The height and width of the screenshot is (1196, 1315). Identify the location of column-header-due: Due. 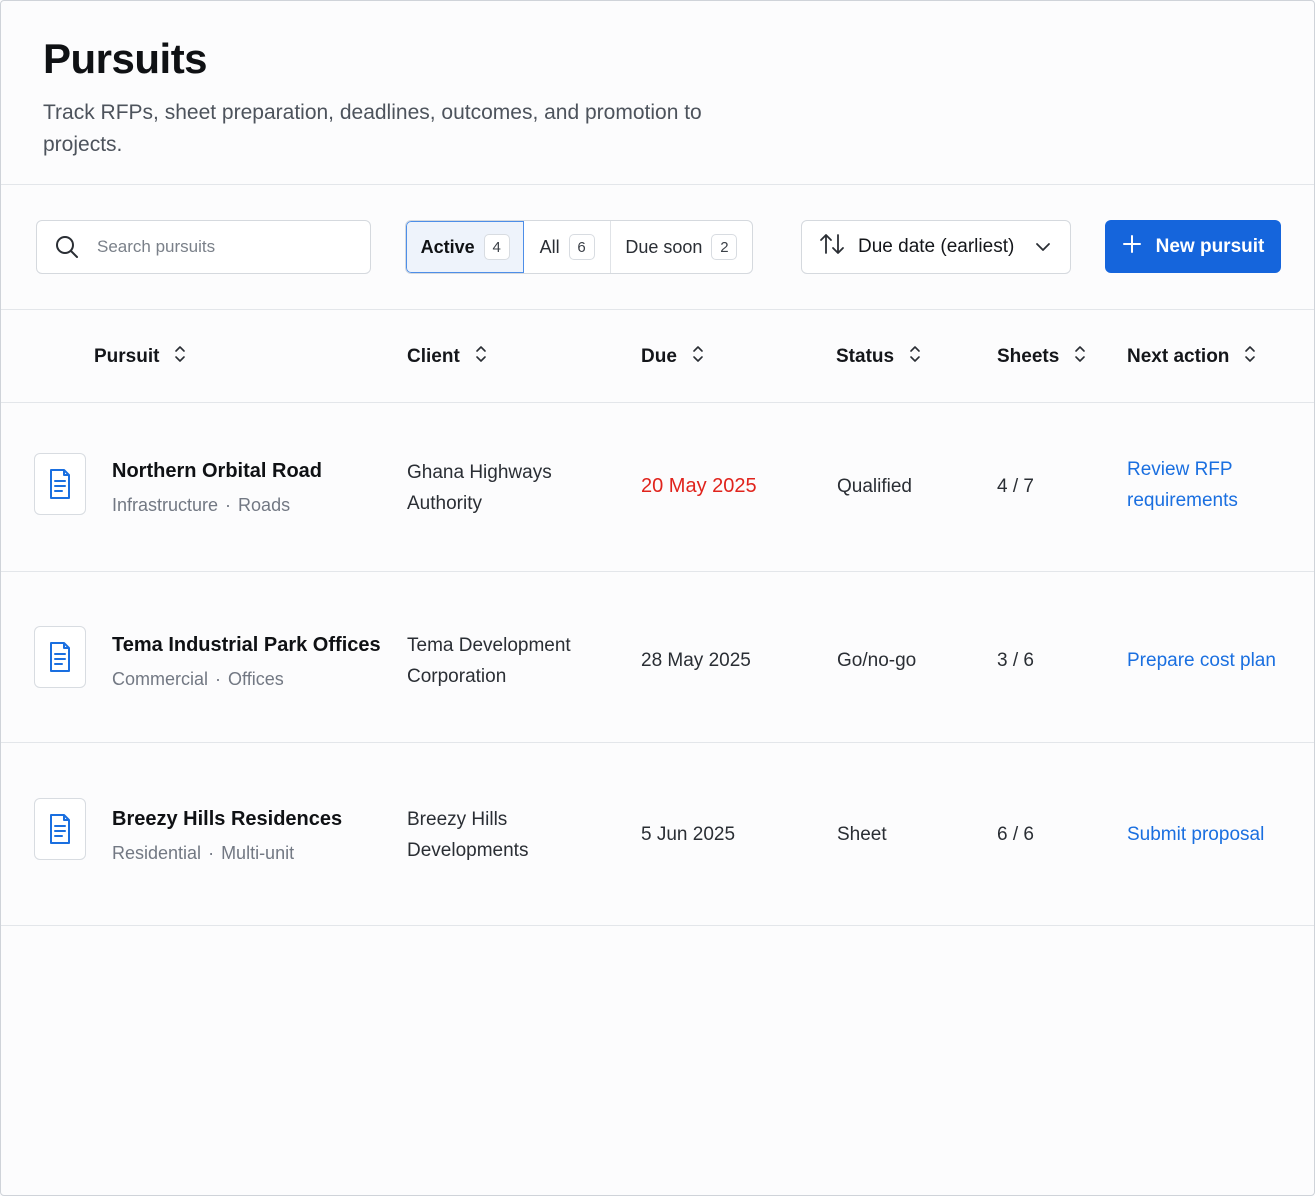
(673, 356).